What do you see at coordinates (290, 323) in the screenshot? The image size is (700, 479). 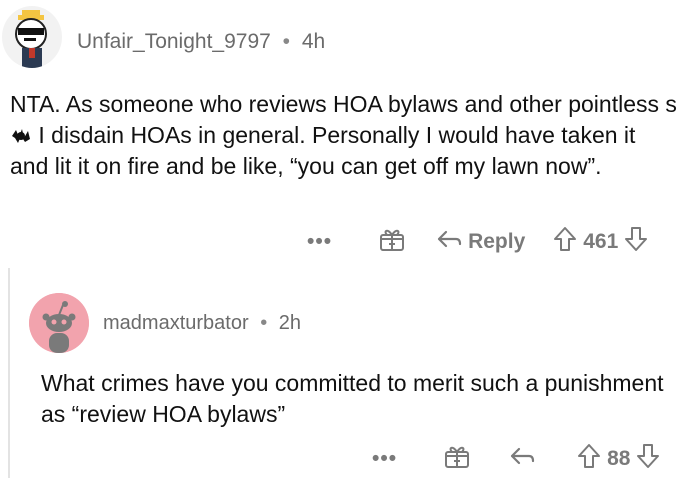 I see `timestamp: 2h` at bounding box center [290, 323].